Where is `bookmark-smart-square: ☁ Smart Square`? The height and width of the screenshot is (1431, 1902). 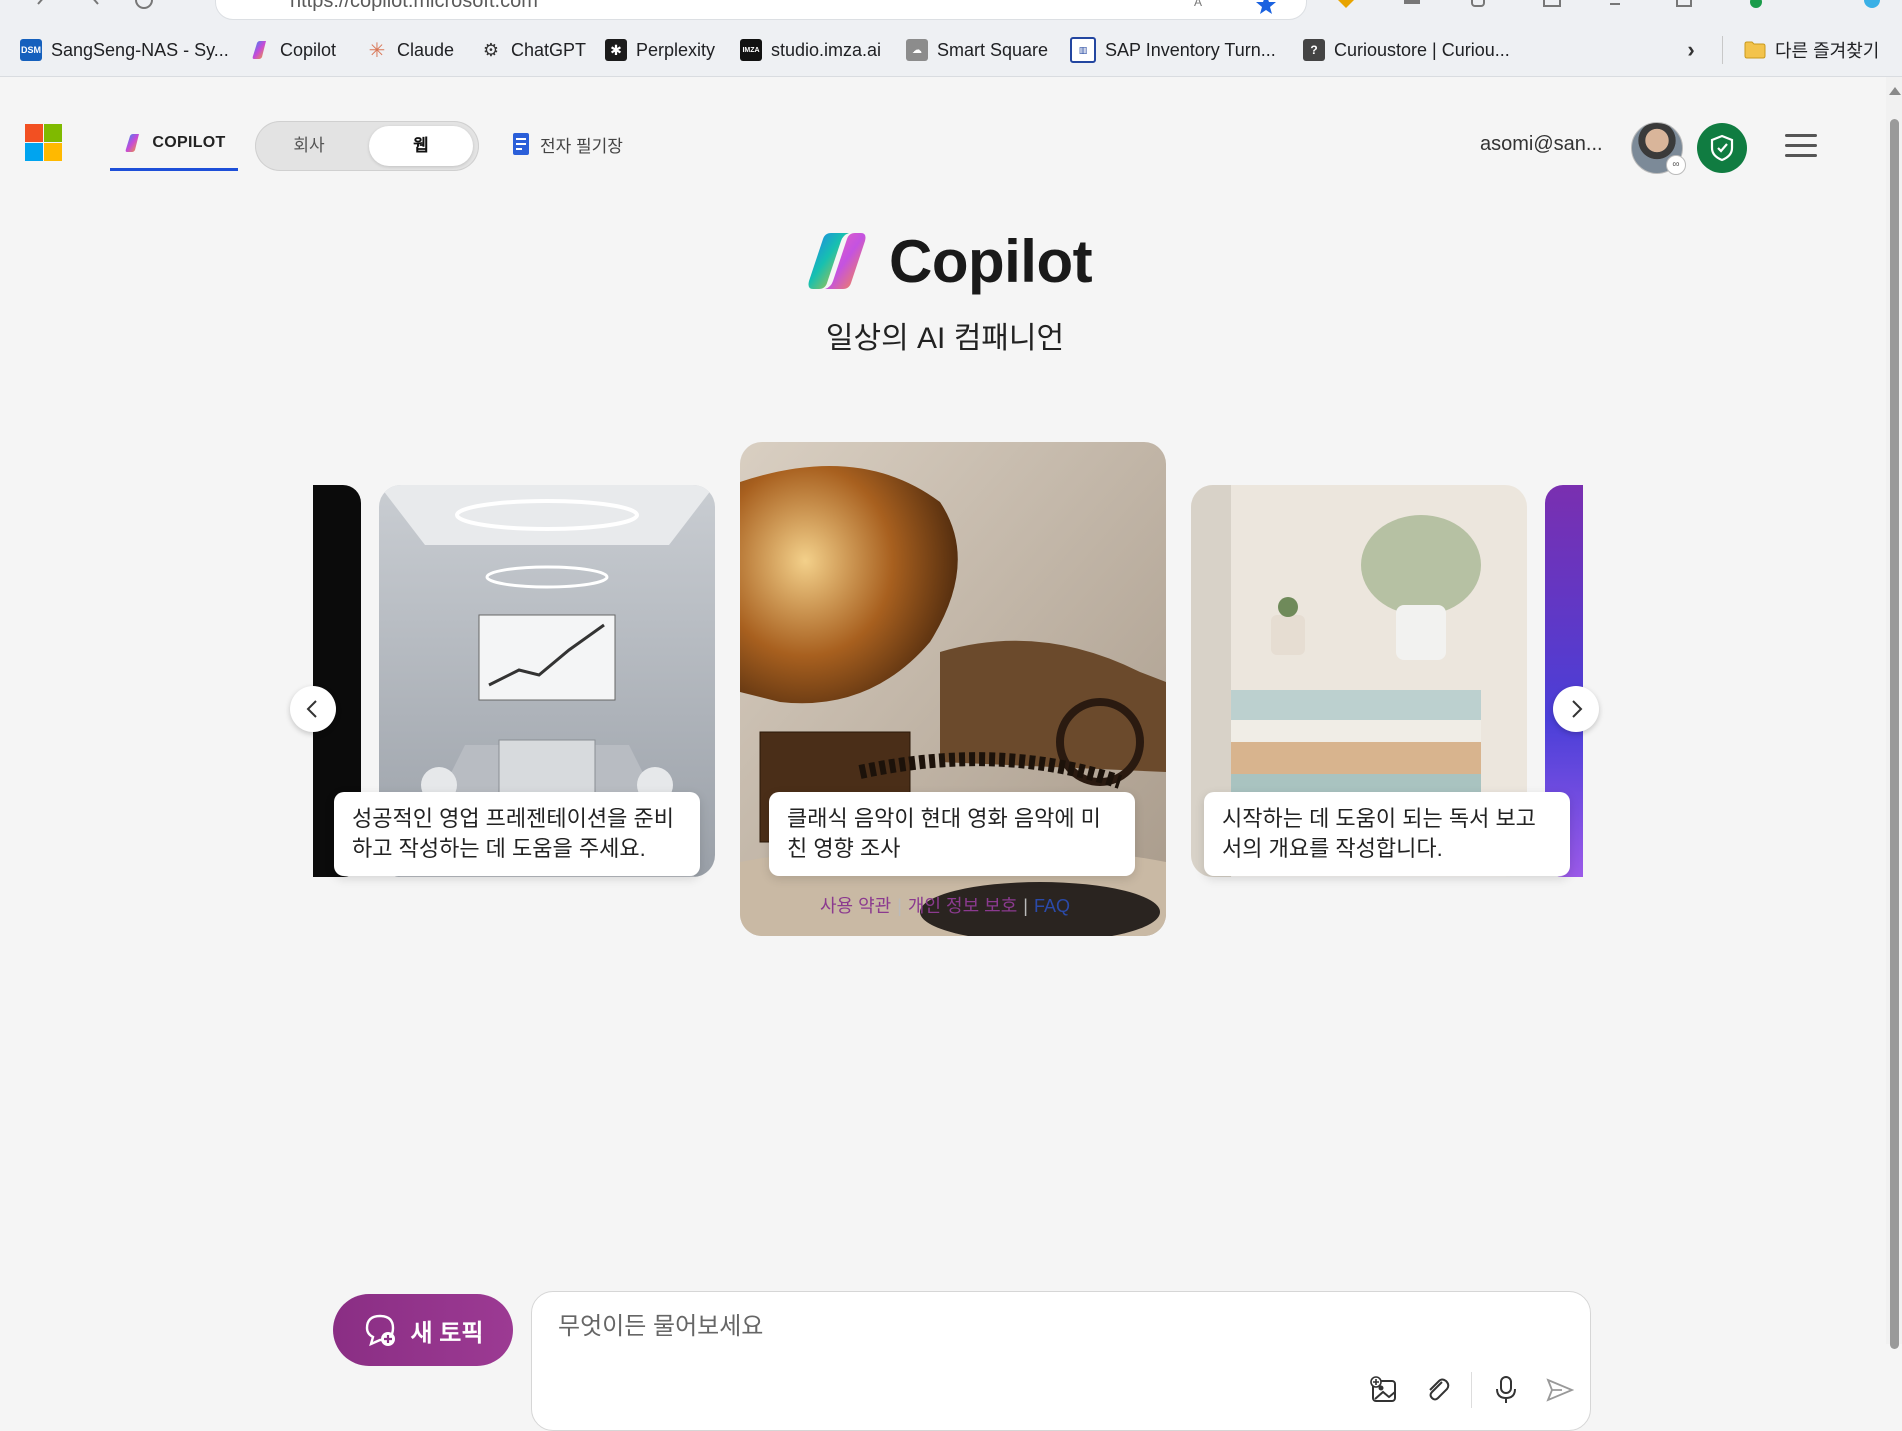 bookmark-smart-square: ☁ Smart Square is located at coordinates (977, 50).